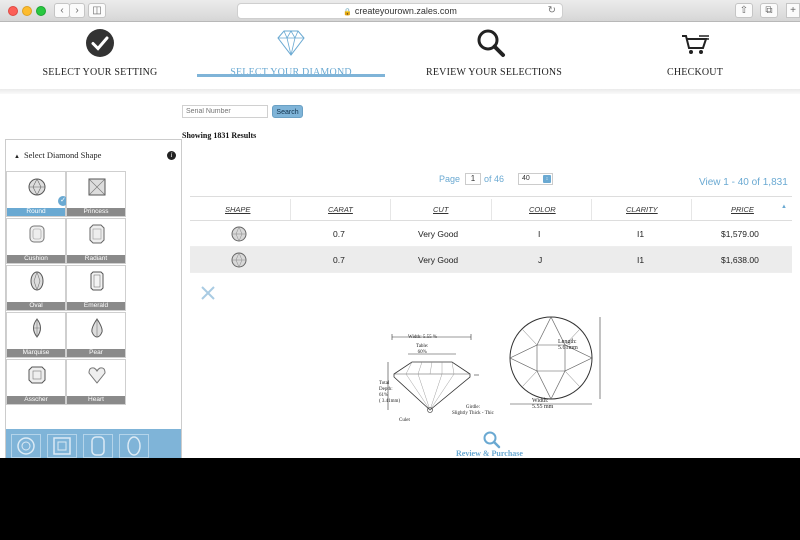 The image size is (800, 540). What do you see at coordinates (769, 10) in the screenshot?
I see `tabs-icon: ⧉` at bounding box center [769, 10].